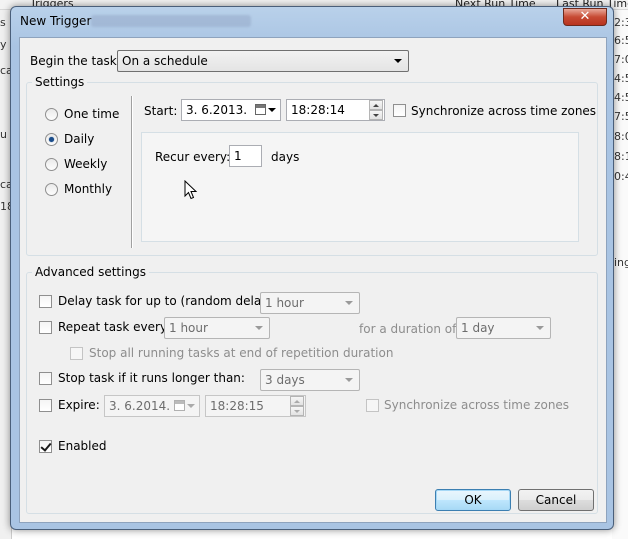  What do you see at coordinates (165, 61) in the screenshot?
I see `begin-task-value: On a schedule` at bounding box center [165, 61].